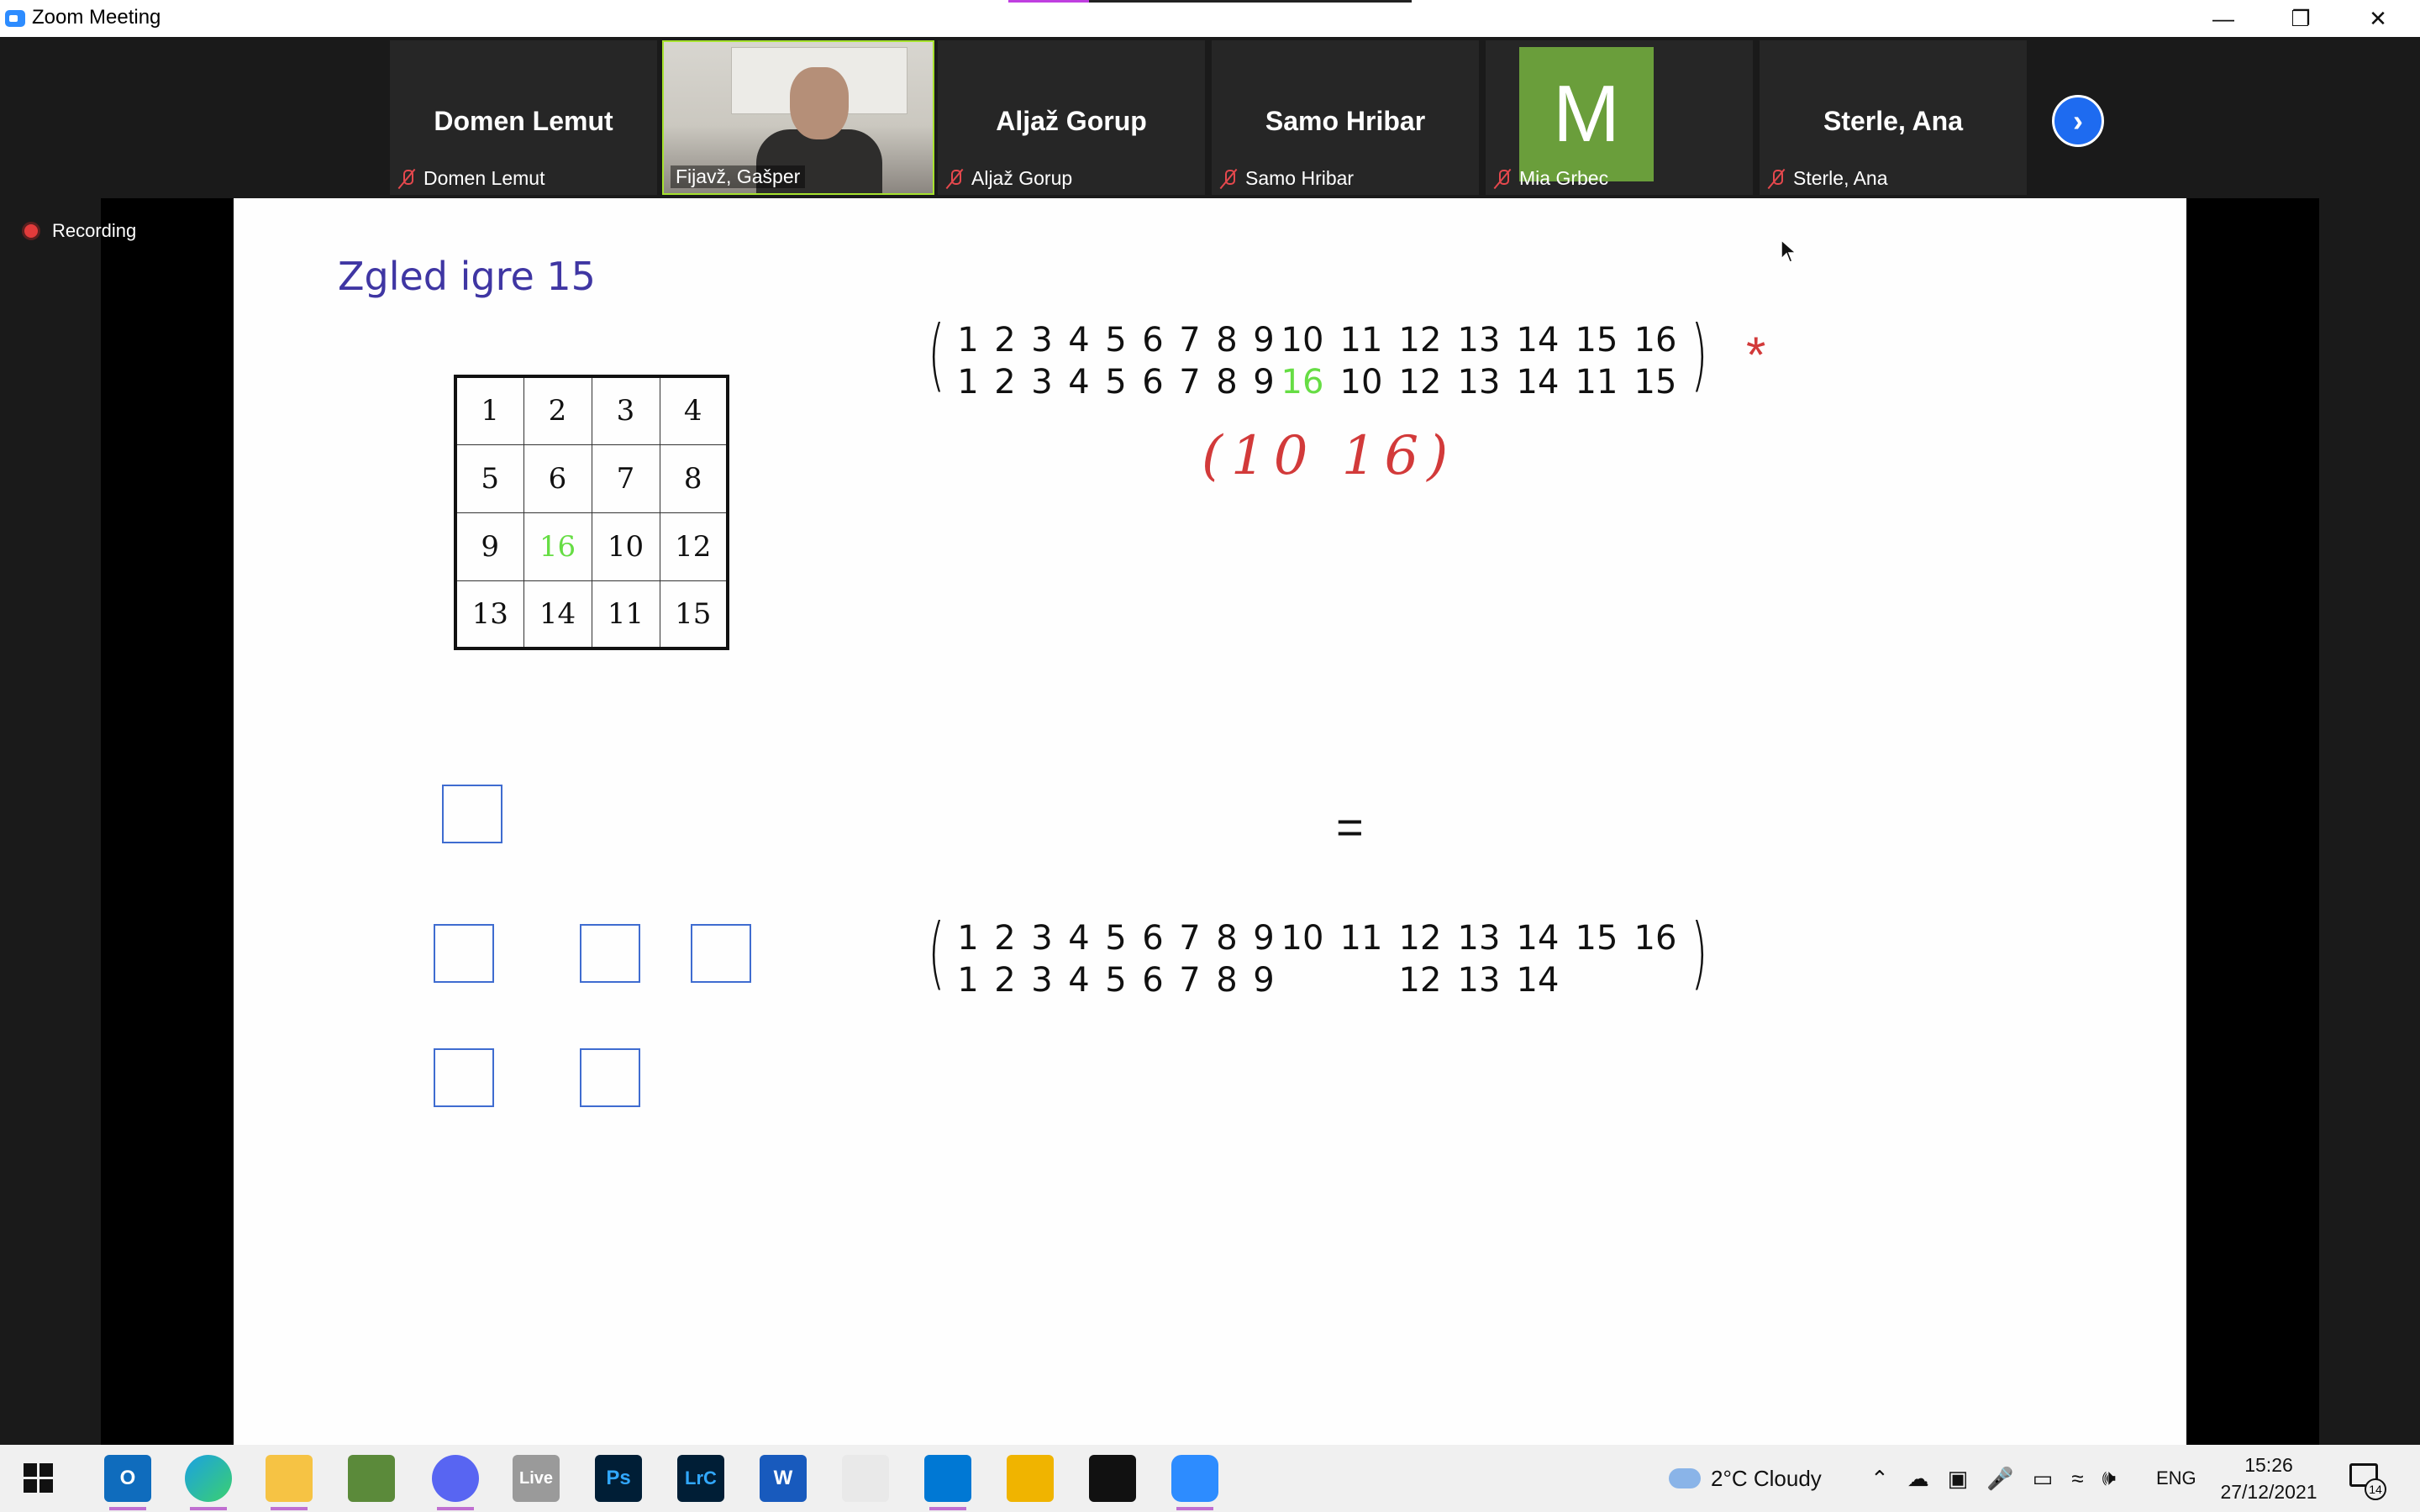  I want to click on windows-start-icon, so click(39, 1478).